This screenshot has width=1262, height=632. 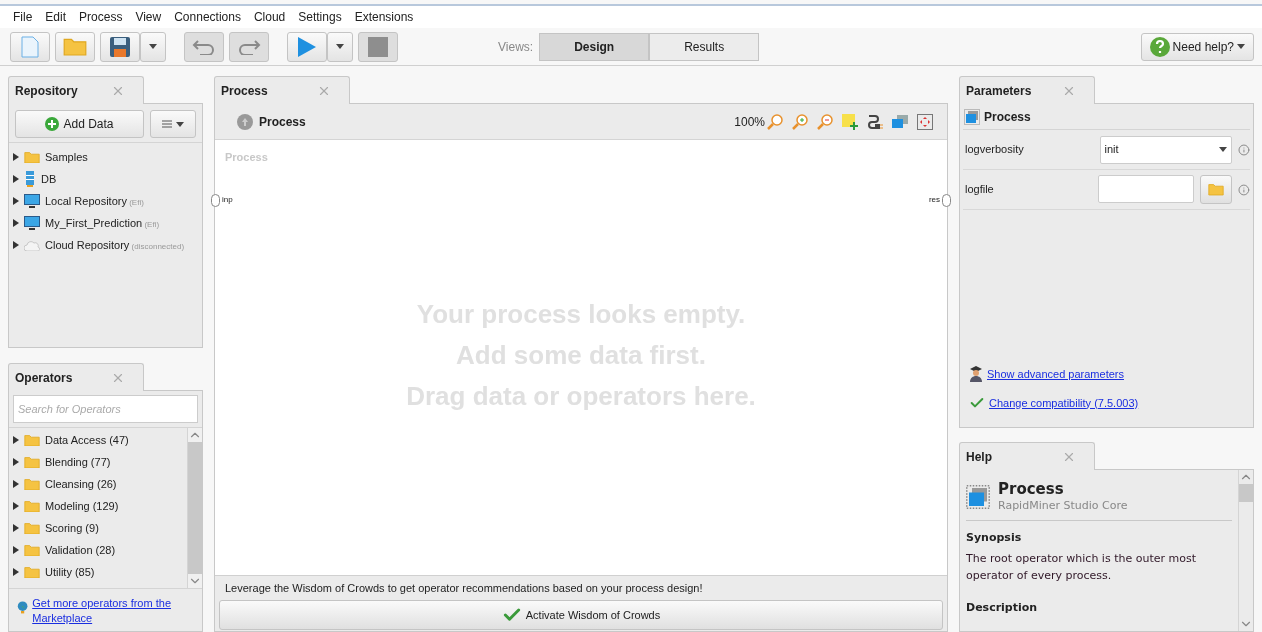 What do you see at coordinates (825, 121) in the screenshot?
I see `zoom-out-icon` at bounding box center [825, 121].